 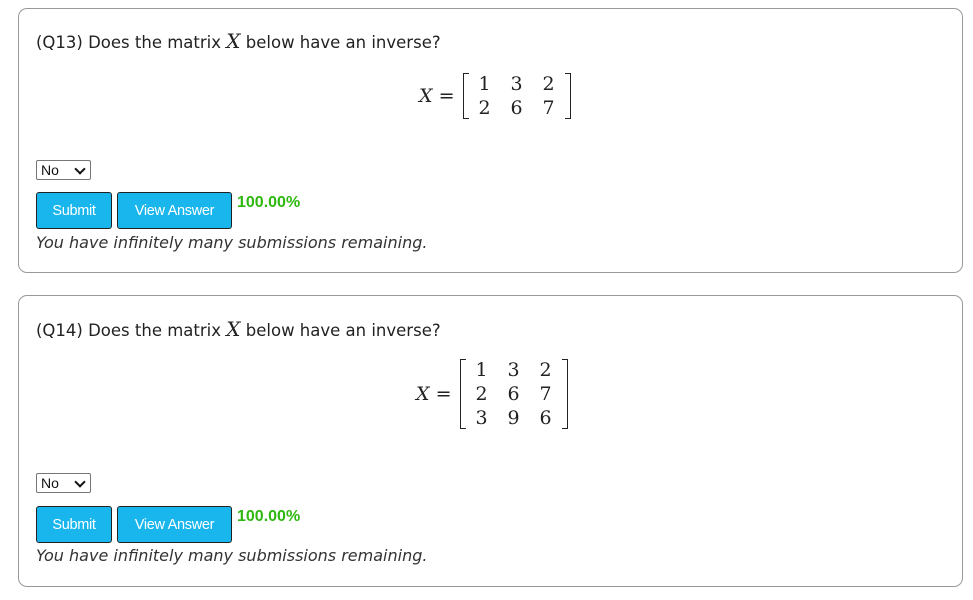 I want to click on matrix: 1 3 2 2 6 7 3 9 6, so click(x=513, y=394).